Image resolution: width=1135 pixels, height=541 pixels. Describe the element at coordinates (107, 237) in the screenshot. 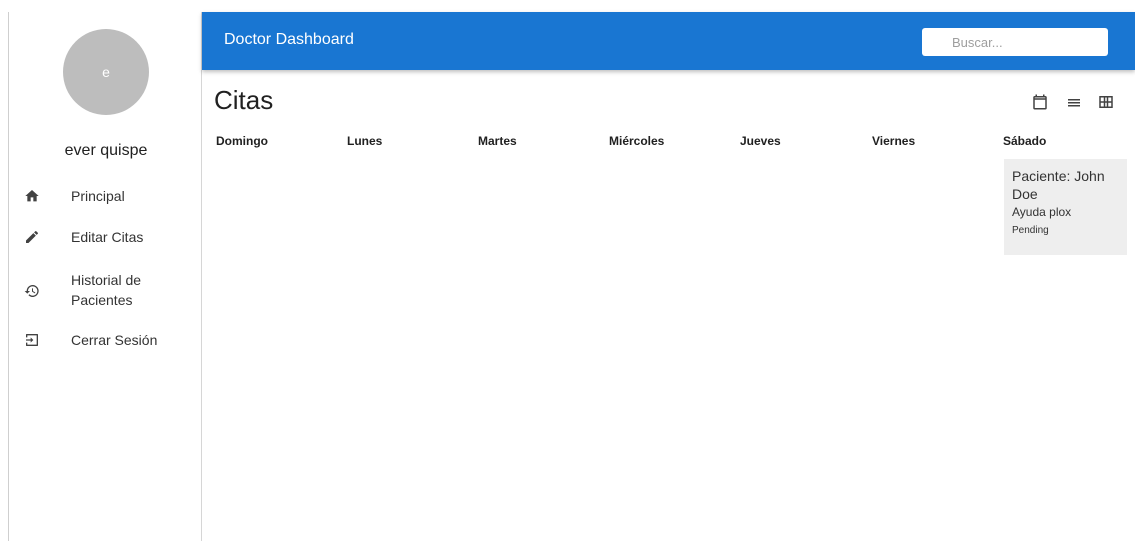

I see `sidebar-item-label: Editar Citas` at that location.